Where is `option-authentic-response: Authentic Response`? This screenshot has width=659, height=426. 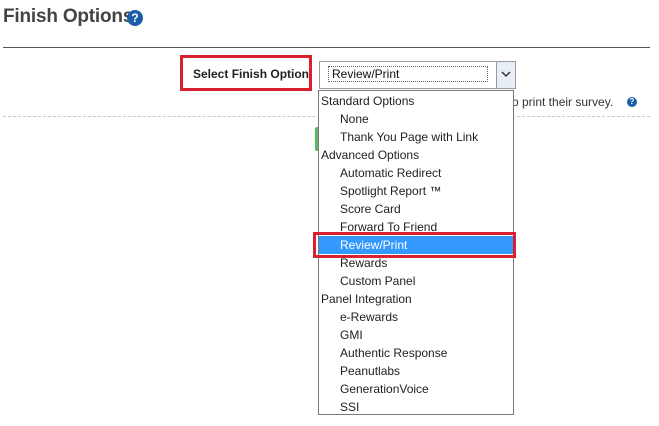
option-authentic-response: Authentic Response is located at coordinates (416, 353).